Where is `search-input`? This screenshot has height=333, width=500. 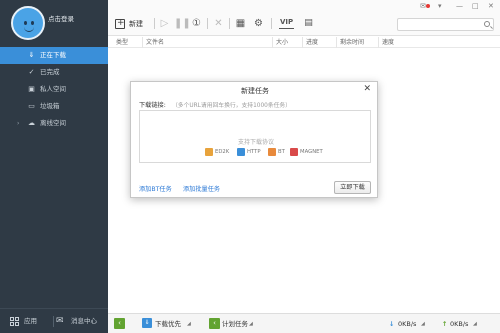 search-input is located at coordinates (445, 24).